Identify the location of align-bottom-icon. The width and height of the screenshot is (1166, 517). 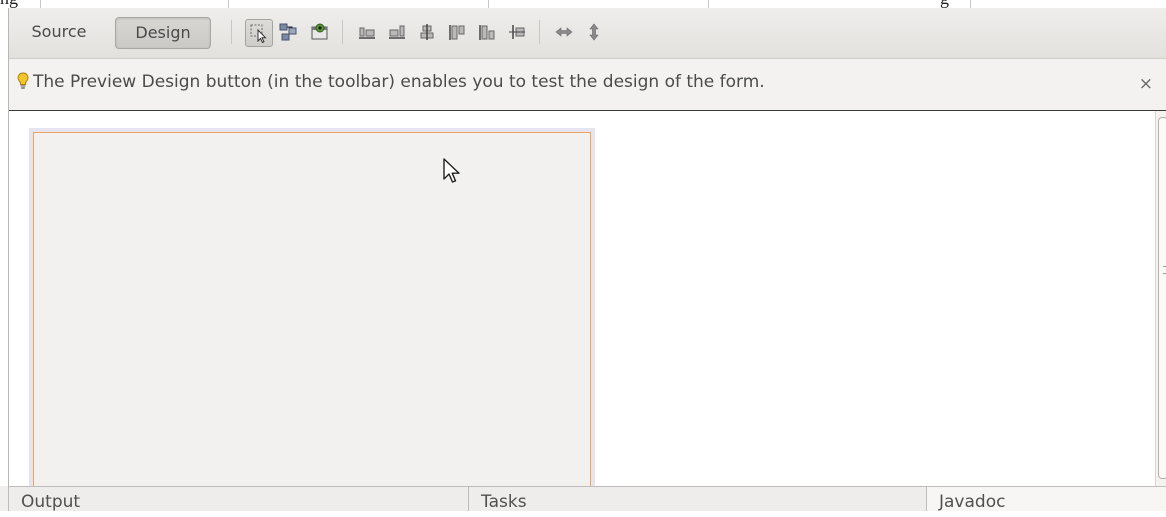
(487, 32).